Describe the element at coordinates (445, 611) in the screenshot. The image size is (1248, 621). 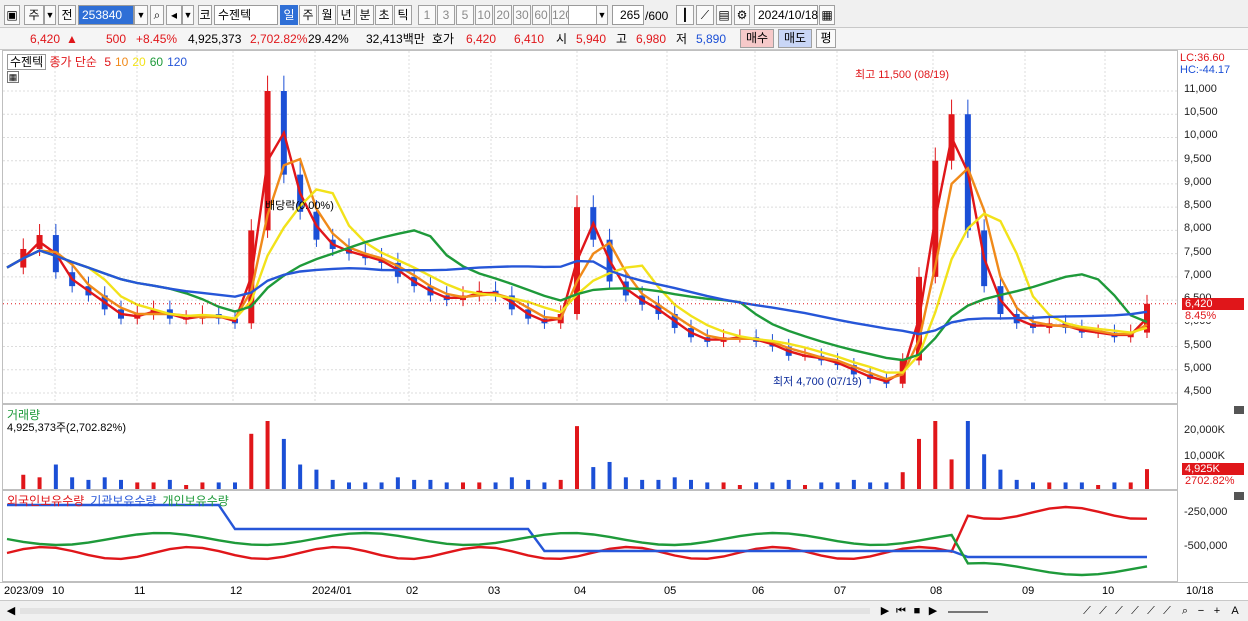
I see `scrollbar-track` at that location.